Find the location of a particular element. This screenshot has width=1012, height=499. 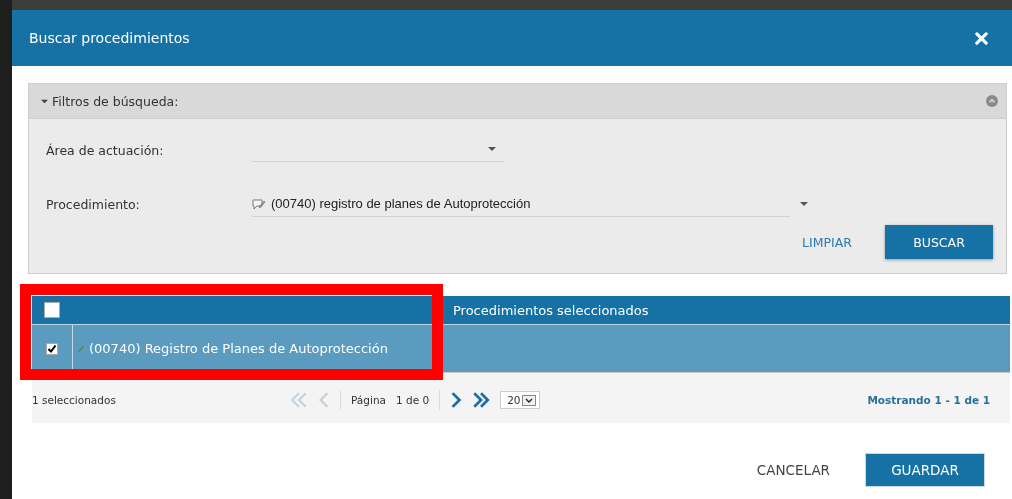

row-checkbox is located at coordinates (52, 348).